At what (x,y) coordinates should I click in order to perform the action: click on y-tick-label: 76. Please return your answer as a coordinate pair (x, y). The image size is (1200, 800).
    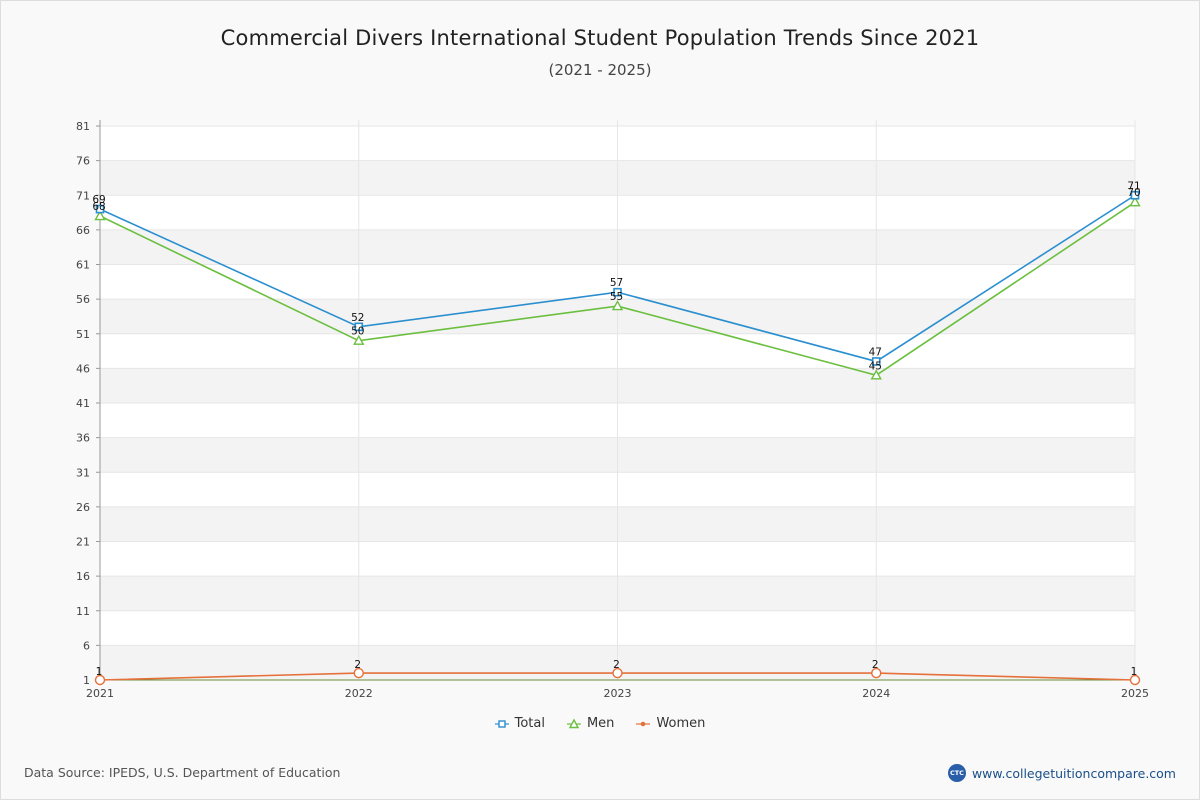
    Looking at the image, I should click on (83, 161).